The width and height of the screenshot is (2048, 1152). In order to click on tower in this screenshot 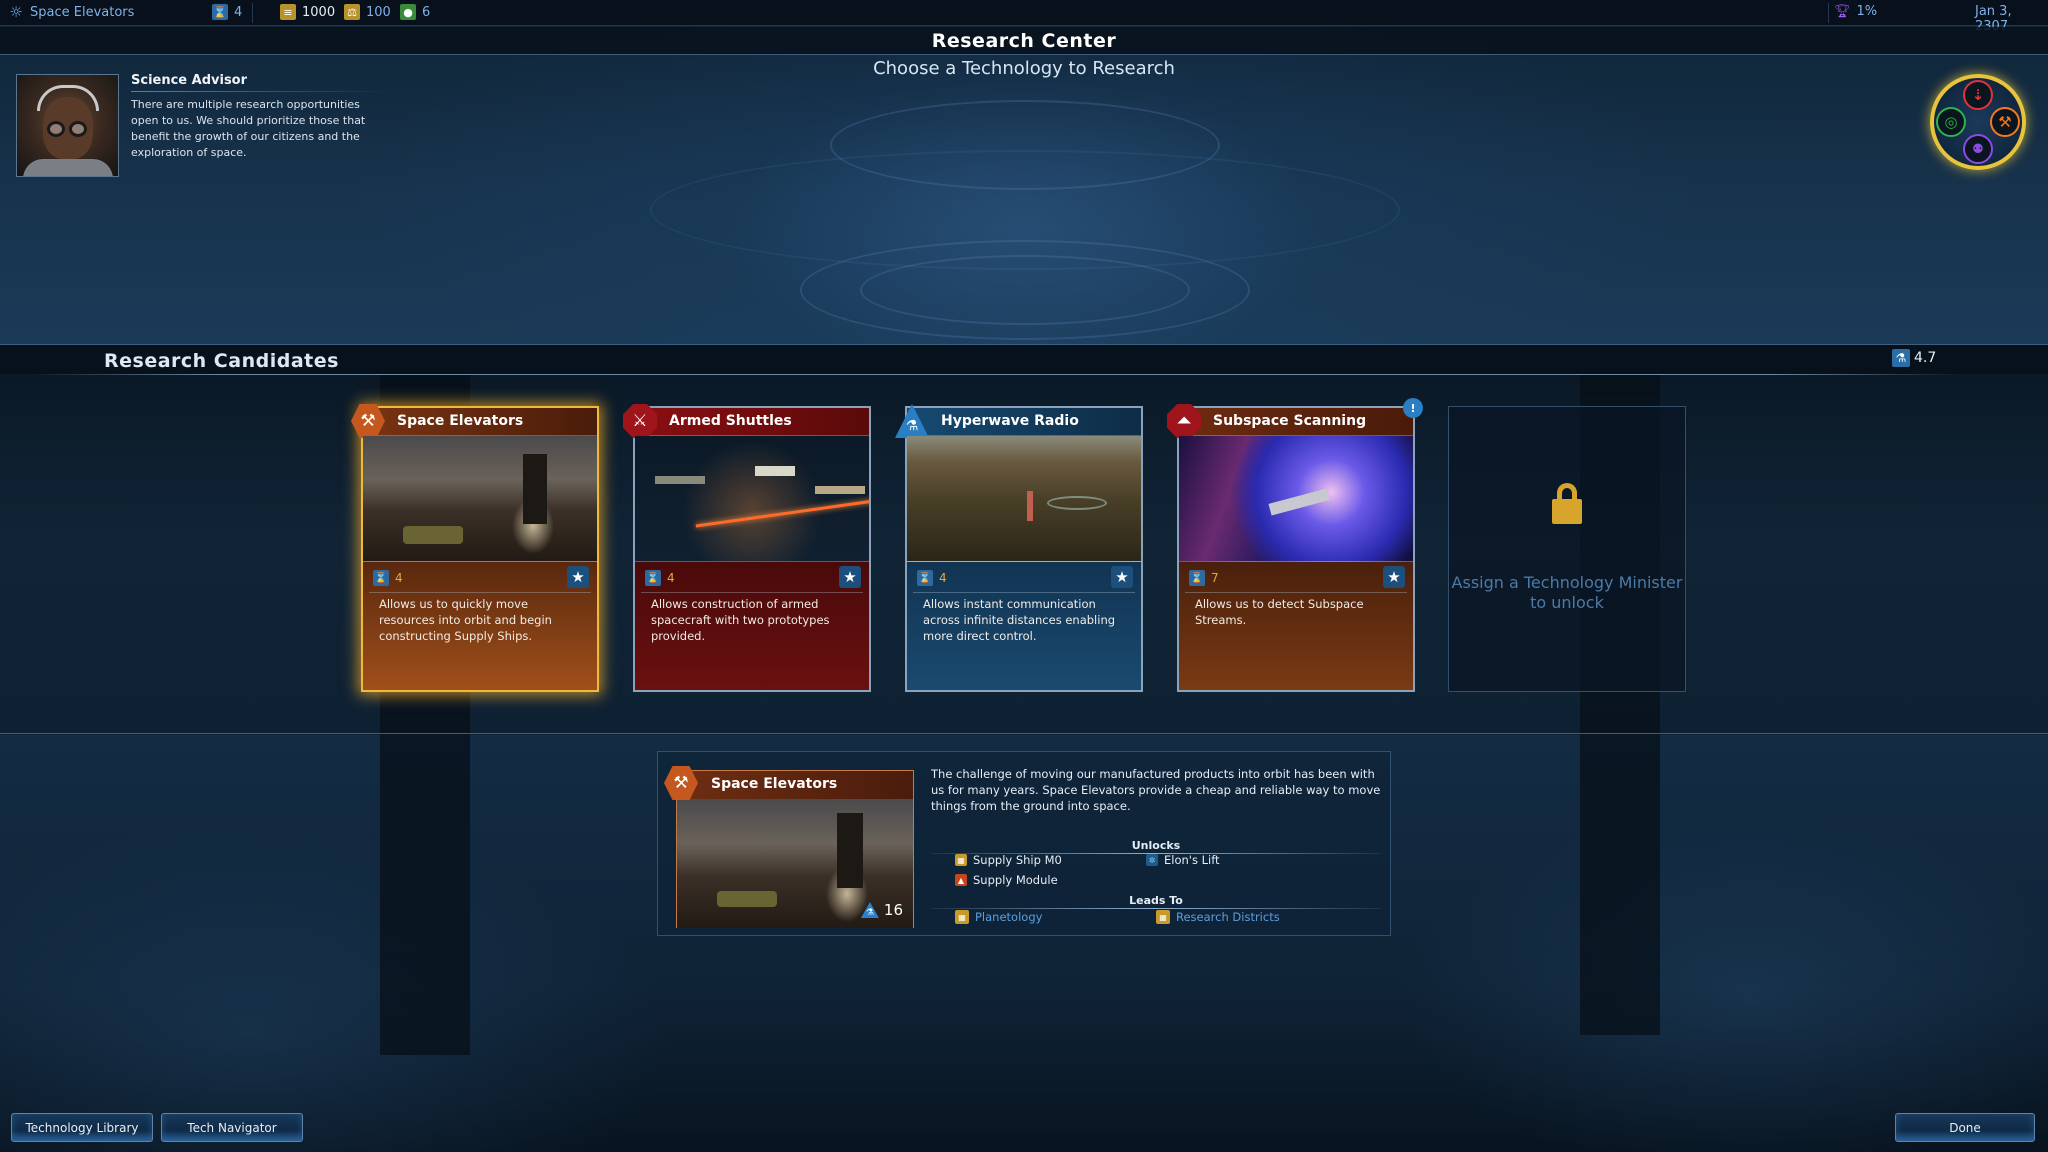, I will do `click(1030, 506)`.